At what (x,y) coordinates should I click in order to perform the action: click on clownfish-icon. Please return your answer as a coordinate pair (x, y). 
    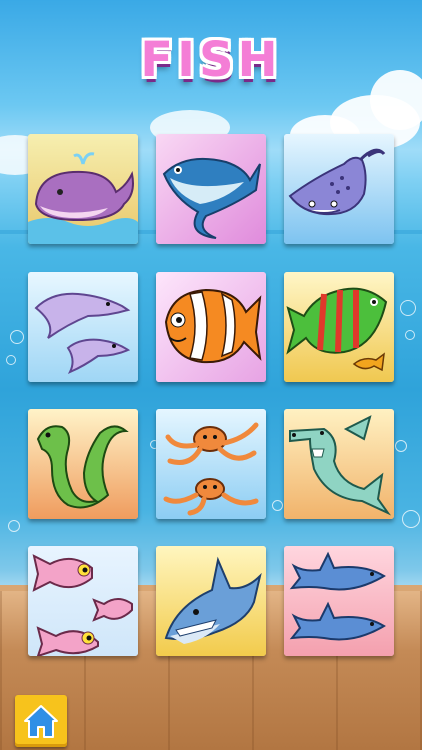
    Looking at the image, I should click on (211, 327).